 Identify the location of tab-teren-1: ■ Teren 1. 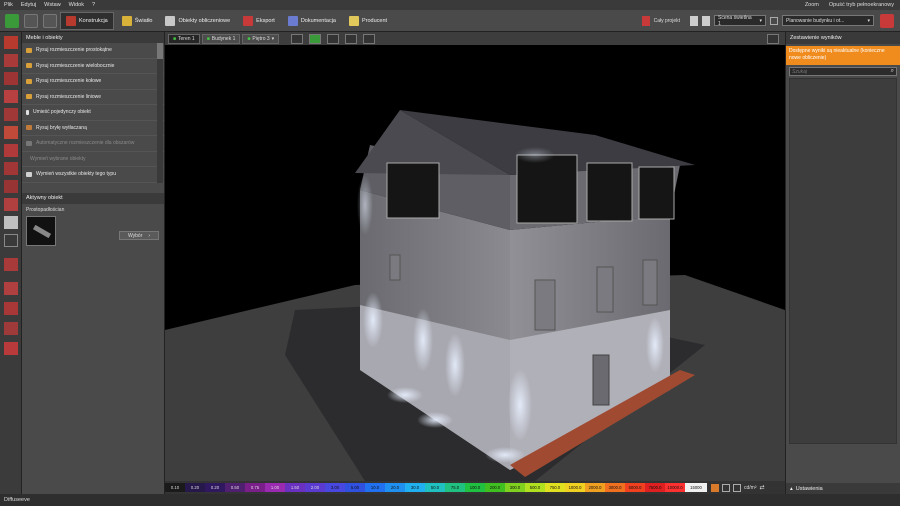
(184, 38).